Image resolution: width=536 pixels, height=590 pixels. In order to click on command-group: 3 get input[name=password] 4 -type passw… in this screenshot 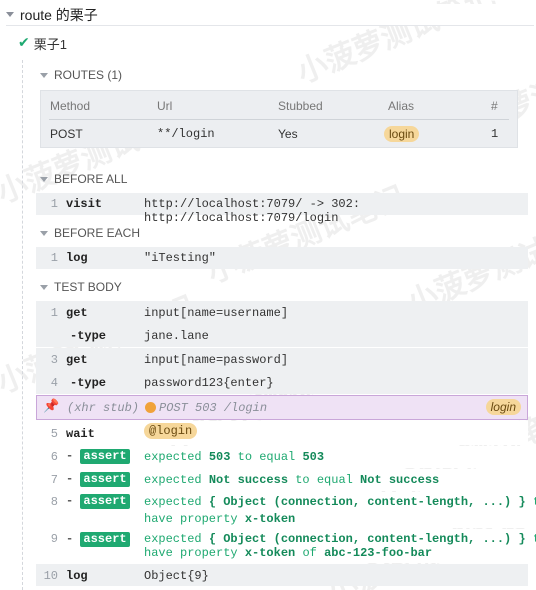, I will do `click(282, 371)`.